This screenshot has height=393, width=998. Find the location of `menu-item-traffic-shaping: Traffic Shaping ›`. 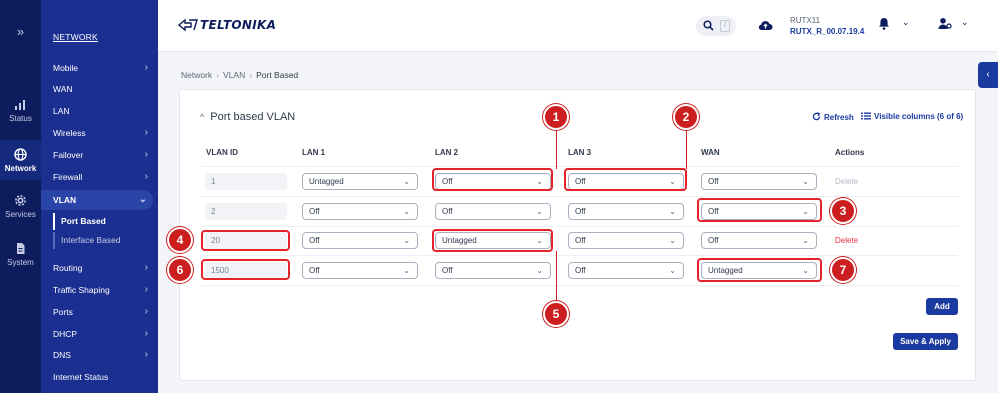

menu-item-traffic-shaping: Traffic Shaping › is located at coordinates (99, 290).